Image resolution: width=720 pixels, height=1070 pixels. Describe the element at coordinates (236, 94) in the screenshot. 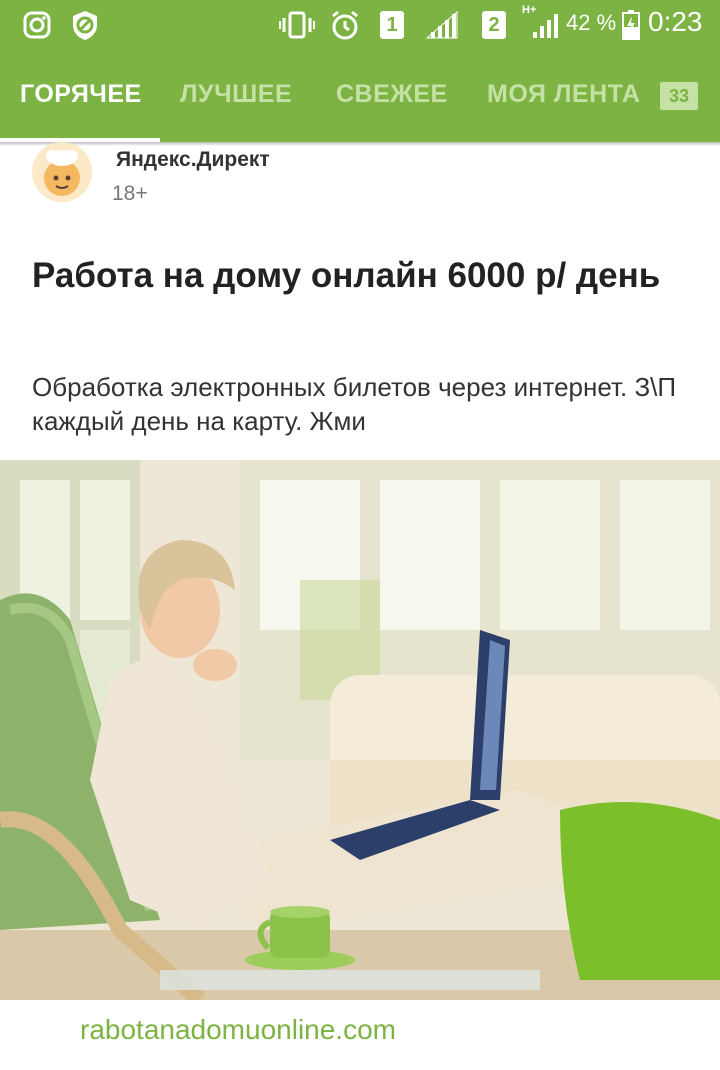

I see `tab-best: ЛУЧШЕЕ` at that location.